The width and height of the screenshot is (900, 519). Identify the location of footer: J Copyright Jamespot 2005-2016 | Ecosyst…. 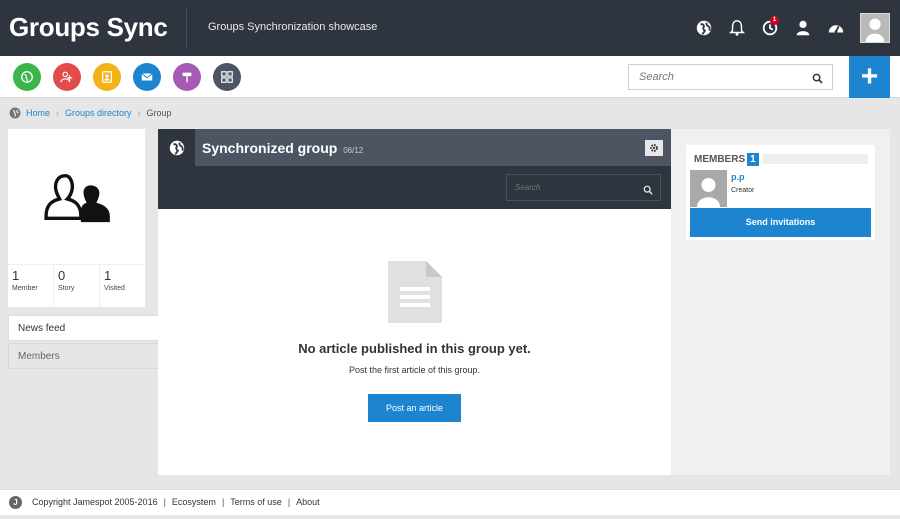
(450, 502).